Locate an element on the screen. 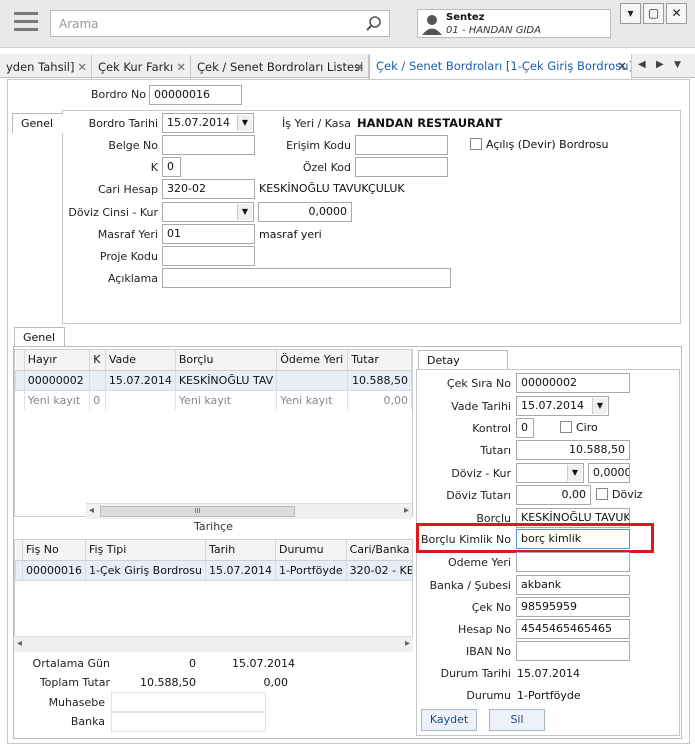 The width and height of the screenshot is (695, 749). col-fis-no: Fiş No is located at coordinates (54, 550).